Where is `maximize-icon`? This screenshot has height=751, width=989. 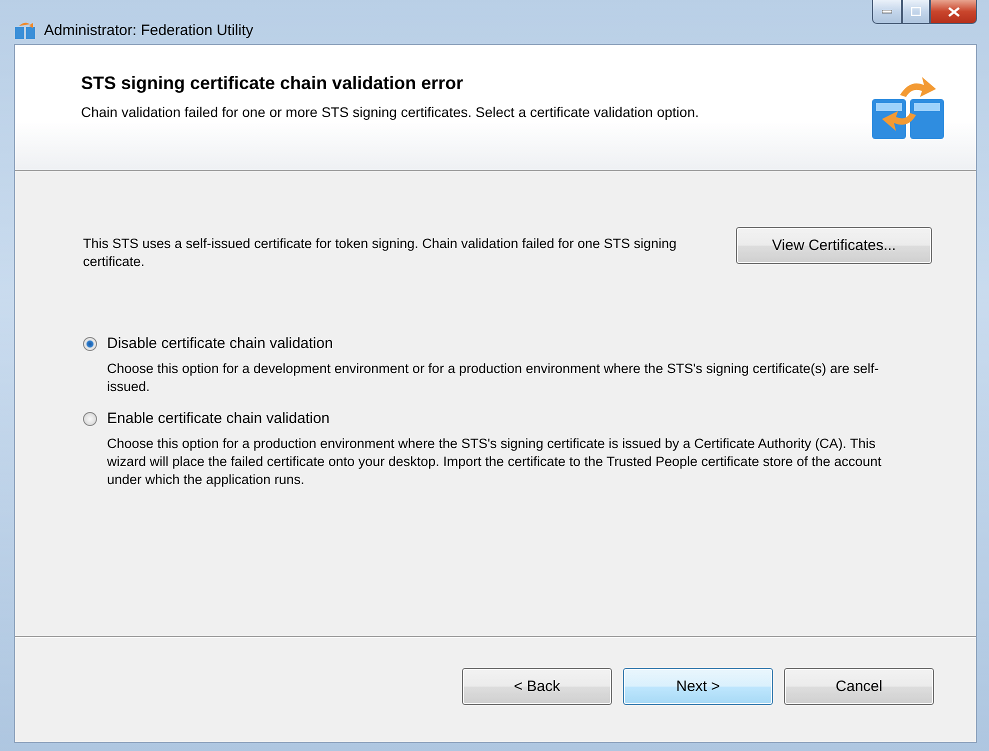
maximize-icon is located at coordinates (916, 11).